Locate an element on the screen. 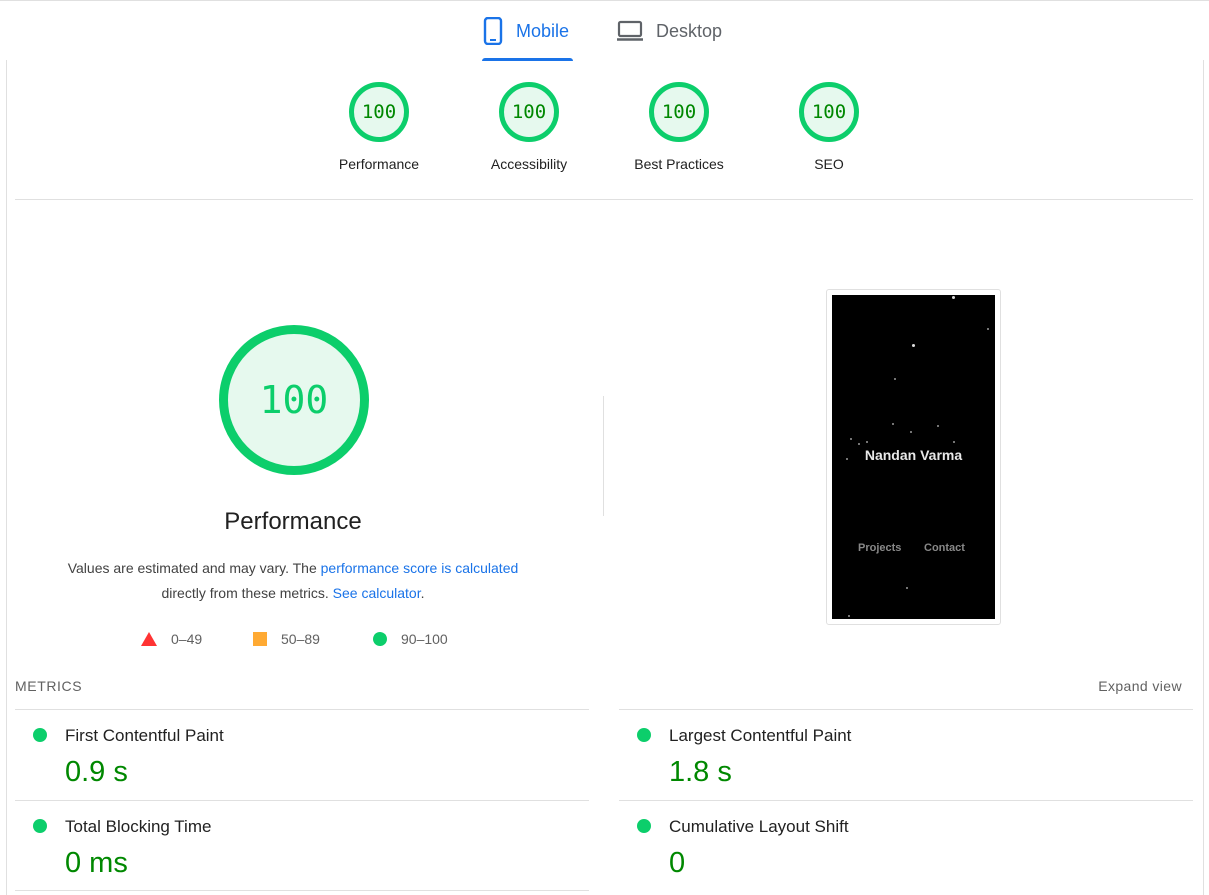 This screenshot has height=895, width=1209. legend-pass: 90–100 is located at coordinates (410, 639).